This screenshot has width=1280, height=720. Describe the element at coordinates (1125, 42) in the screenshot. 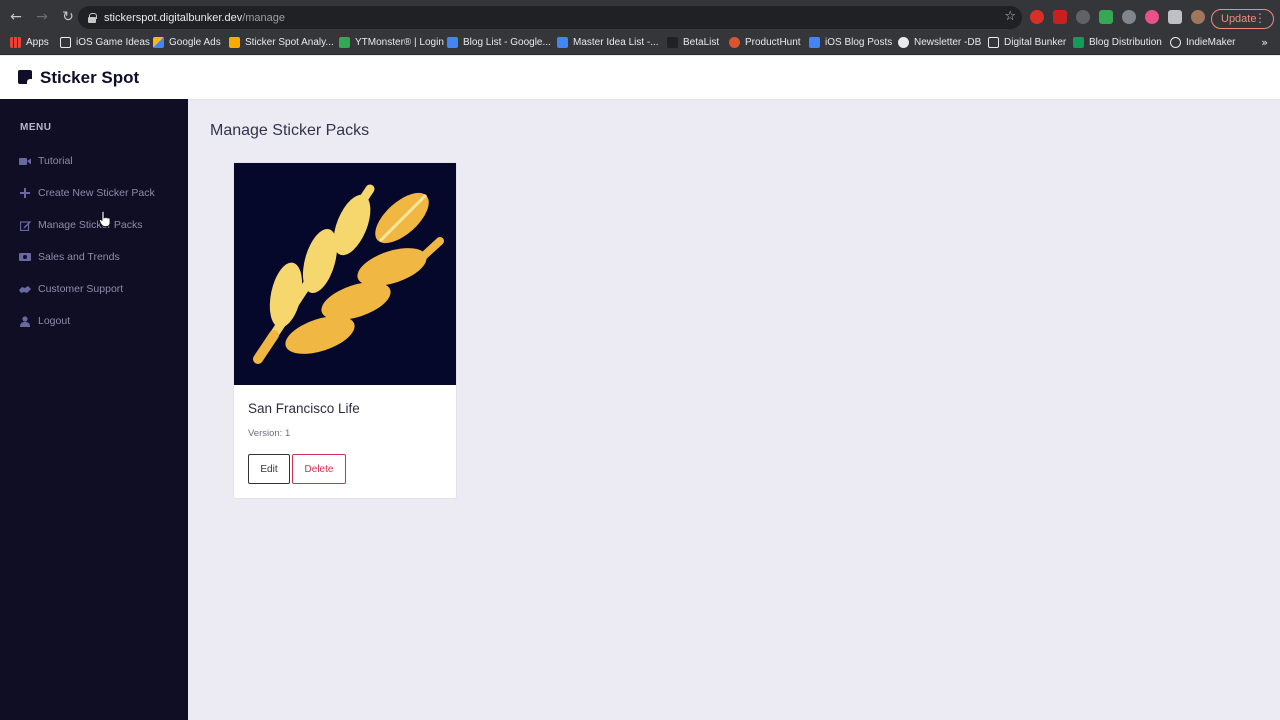

I see `bookmark-label: Blog Distribution` at that location.